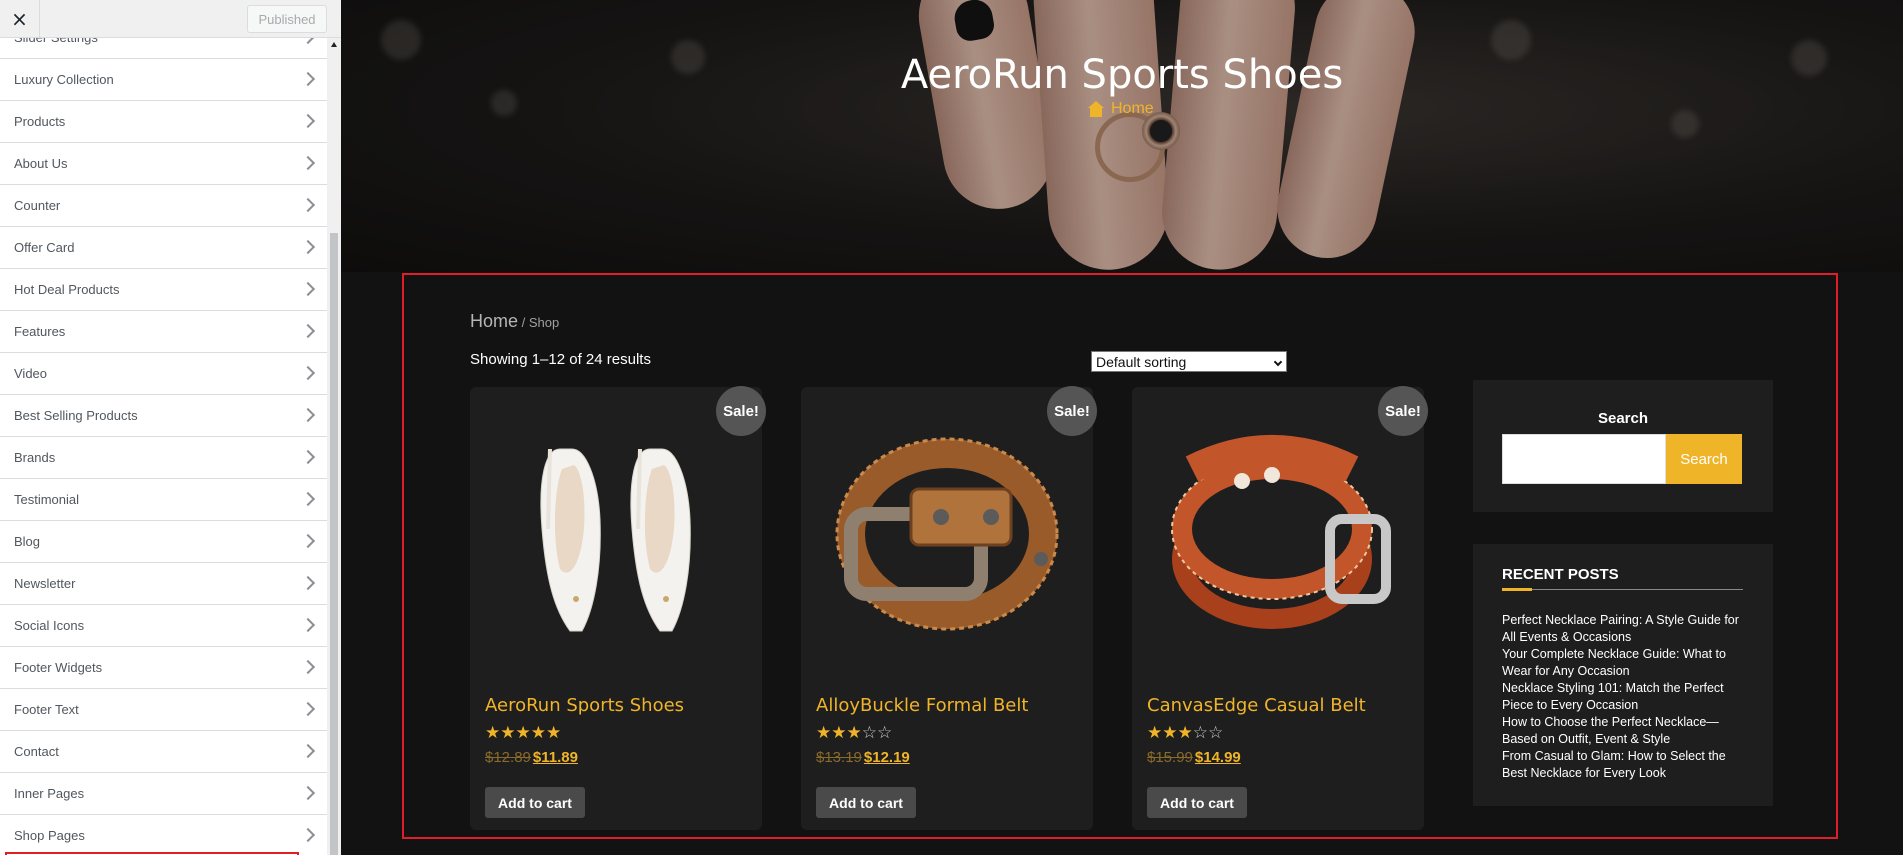  Describe the element at coordinates (1141, 361) in the screenshot. I see `sorting-selected-label: Default sorting` at that location.